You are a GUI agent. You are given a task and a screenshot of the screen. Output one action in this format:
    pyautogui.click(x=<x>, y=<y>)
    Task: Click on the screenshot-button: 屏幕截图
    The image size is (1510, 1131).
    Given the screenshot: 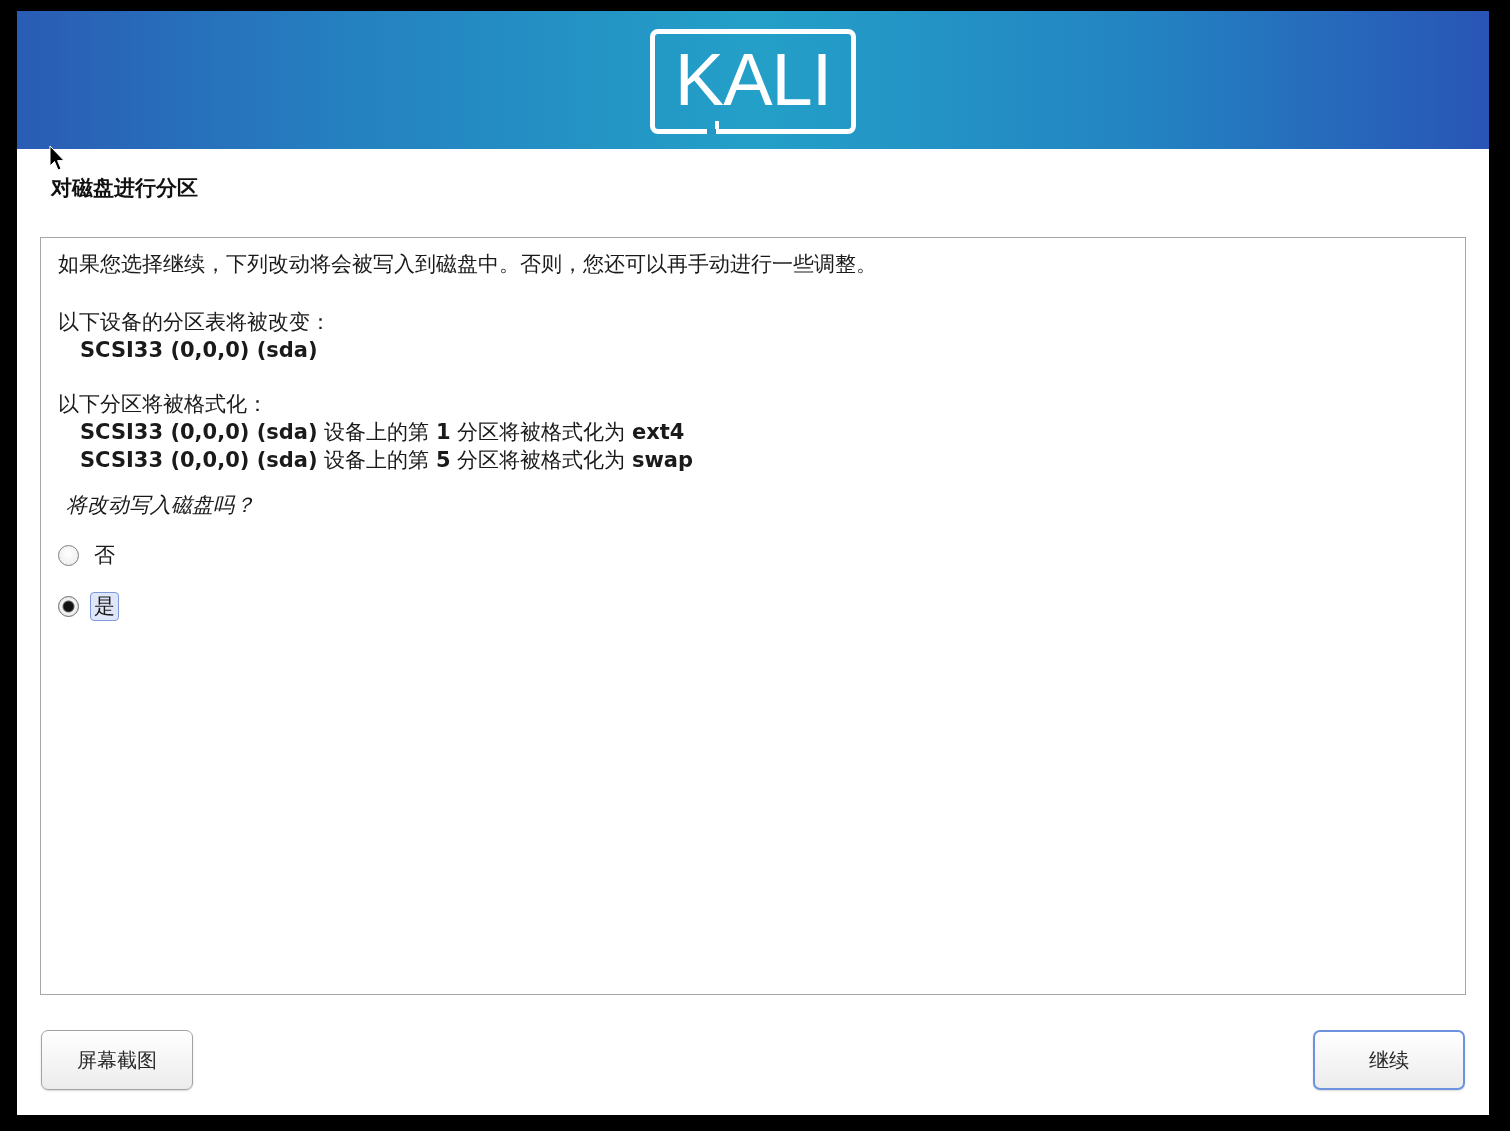 What is the action you would take?
    pyautogui.click(x=117, y=1060)
    